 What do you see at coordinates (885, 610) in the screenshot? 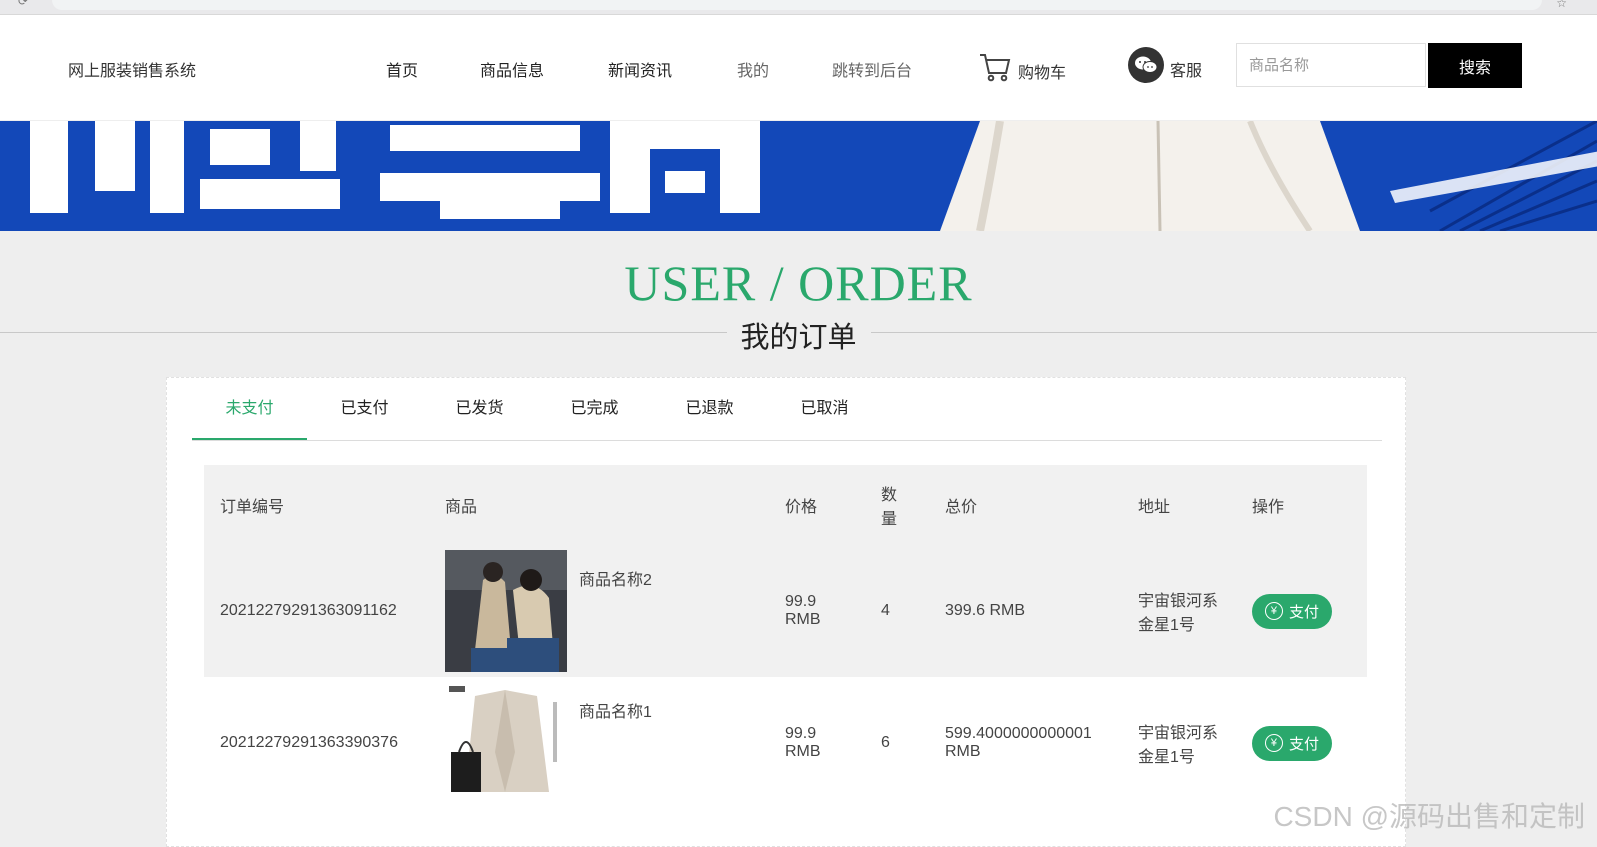
I see `quantity: 4` at bounding box center [885, 610].